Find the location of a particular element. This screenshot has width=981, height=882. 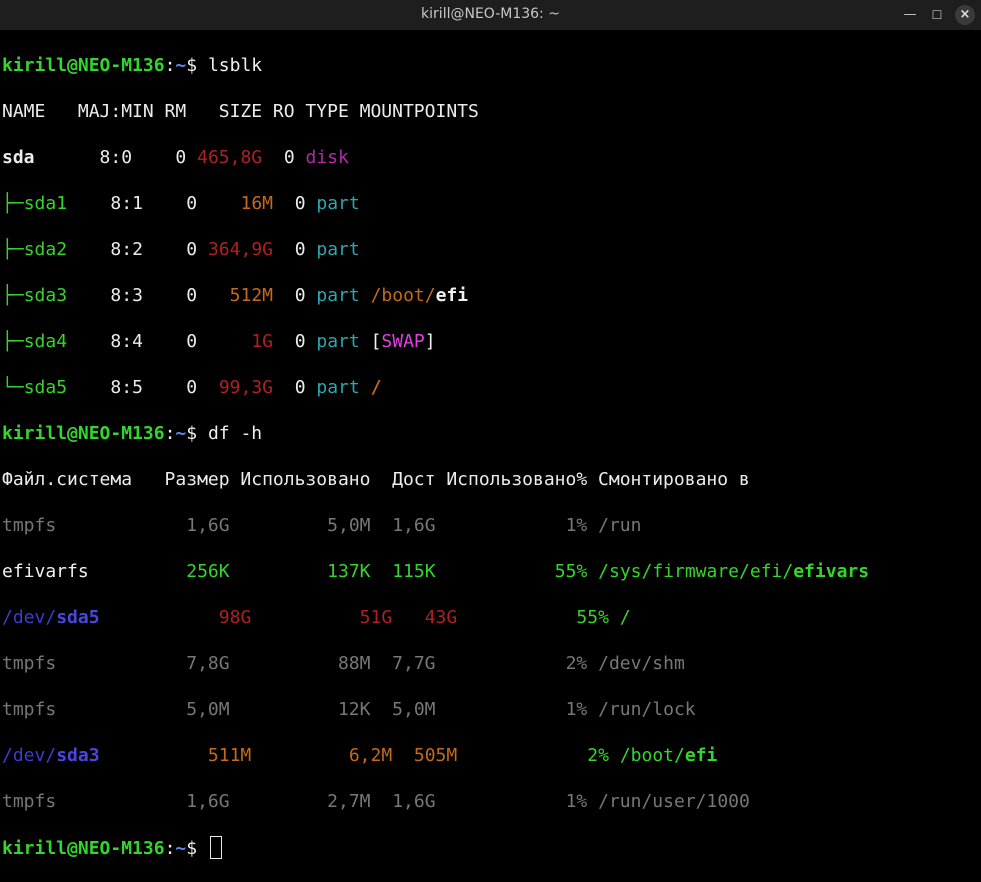

df-row: /dev/sda3 511M 6,2M 505M 2% /boot/efi is located at coordinates (360, 755).